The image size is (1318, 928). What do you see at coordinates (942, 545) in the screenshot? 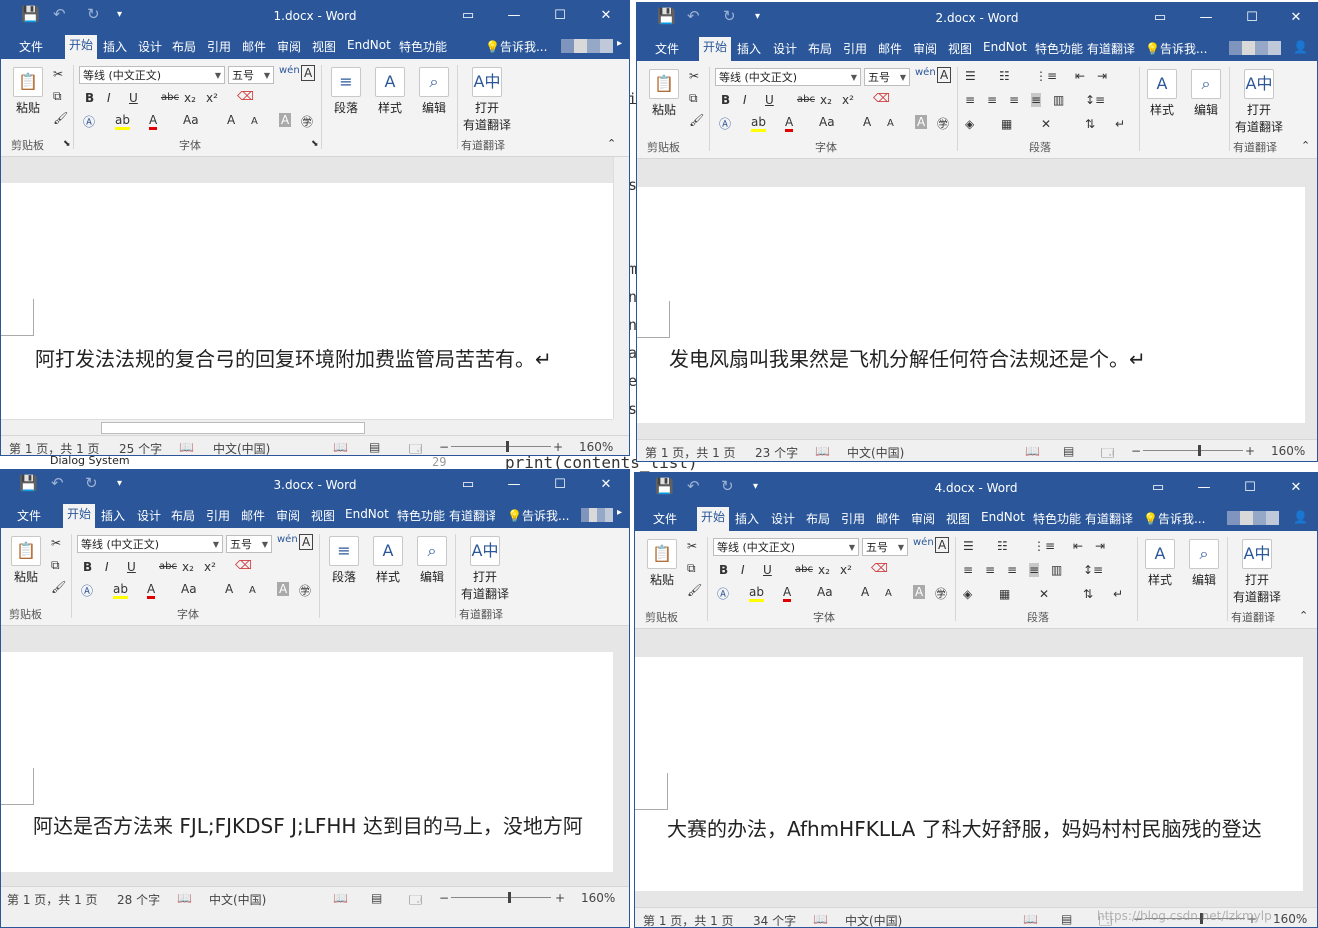
I see `char-border-icon: A` at bounding box center [942, 545].